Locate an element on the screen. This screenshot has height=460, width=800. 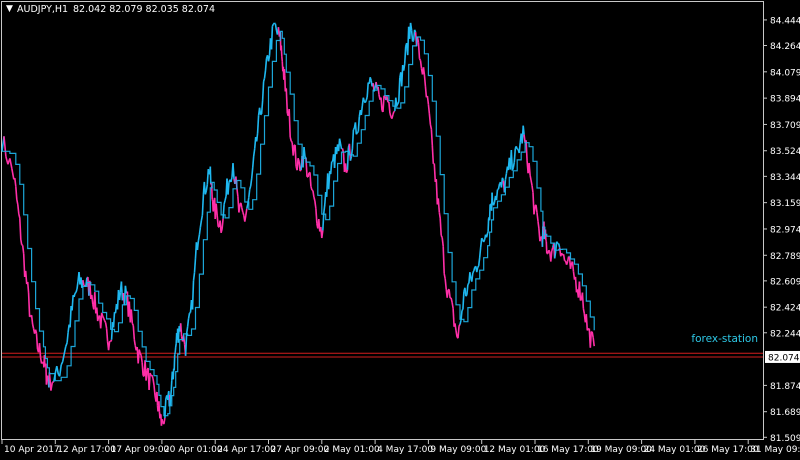
current-price-label: 82.074 is located at coordinates (784, 358).